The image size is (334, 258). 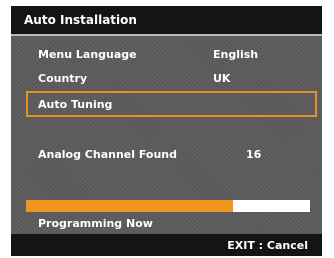 What do you see at coordinates (130, 206) in the screenshot?
I see `progress-fill` at bounding box center [130, 206].